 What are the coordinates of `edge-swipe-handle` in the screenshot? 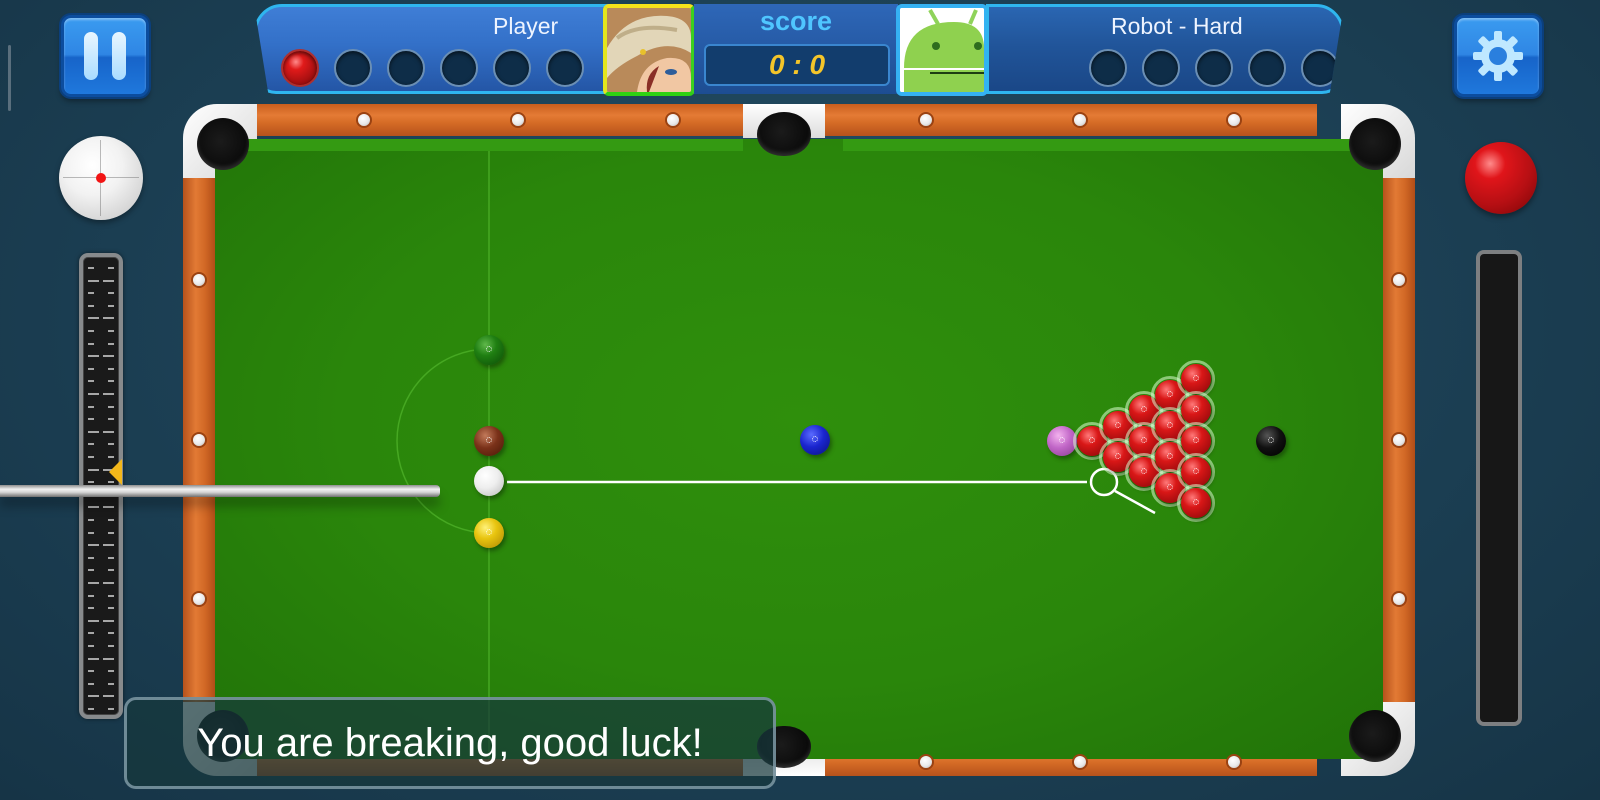 It's located at (9, 78).